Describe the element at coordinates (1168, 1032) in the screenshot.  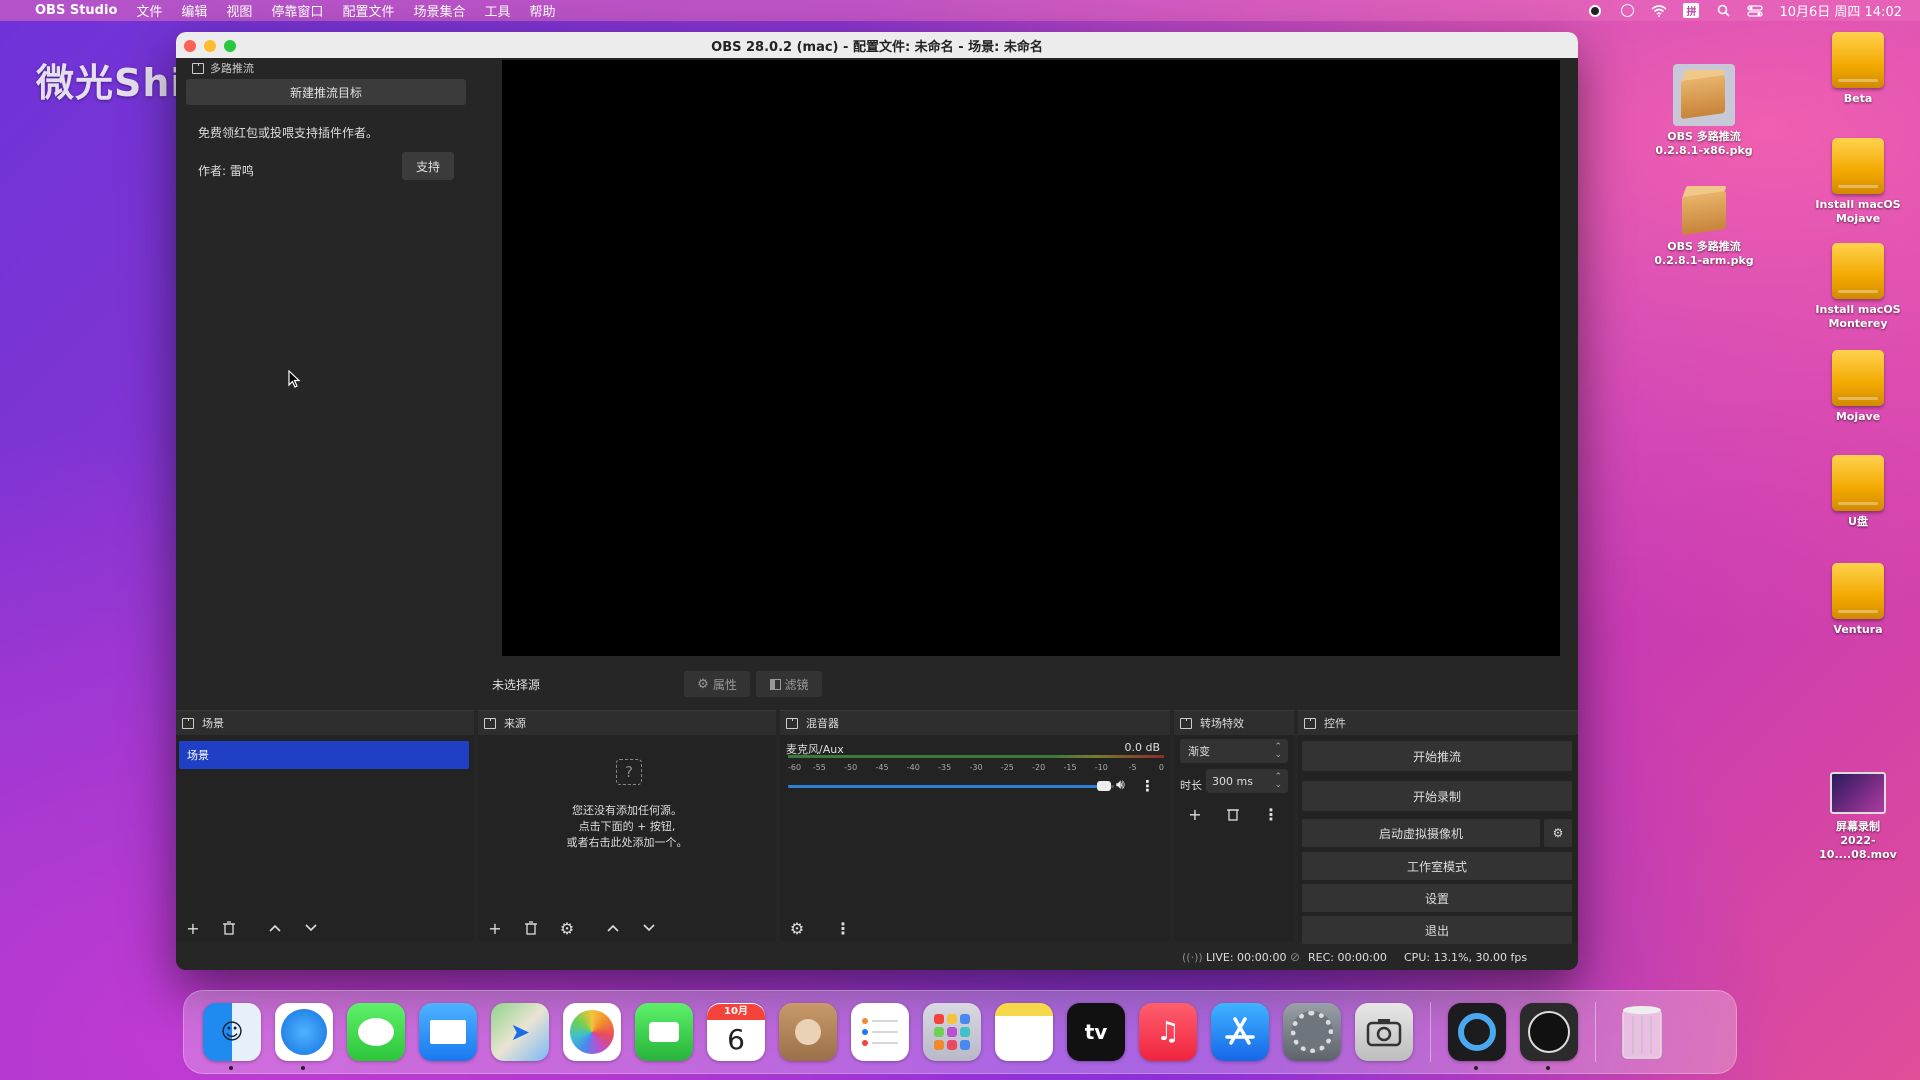
I see `music-icon: ♫` at that location.